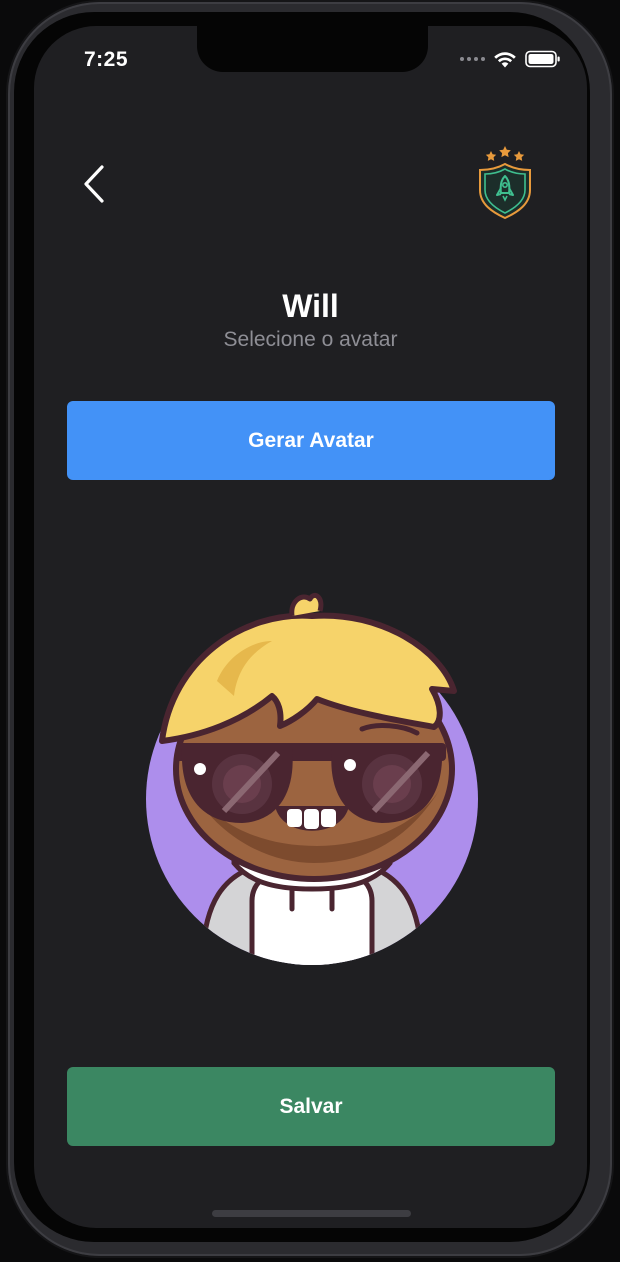 The height and width of the screenshot is (1262, 620). Describe the element at coordinates (505, 183) in the screenshot. I see `rocket-shield-badge-icon` at that location.